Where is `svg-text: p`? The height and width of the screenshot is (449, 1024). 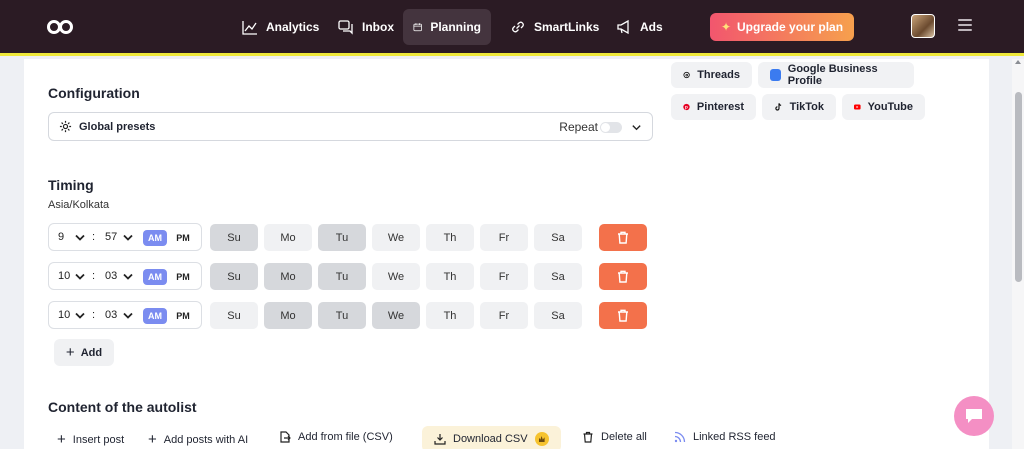
svg-text: p is located at coordinates (686, 107).